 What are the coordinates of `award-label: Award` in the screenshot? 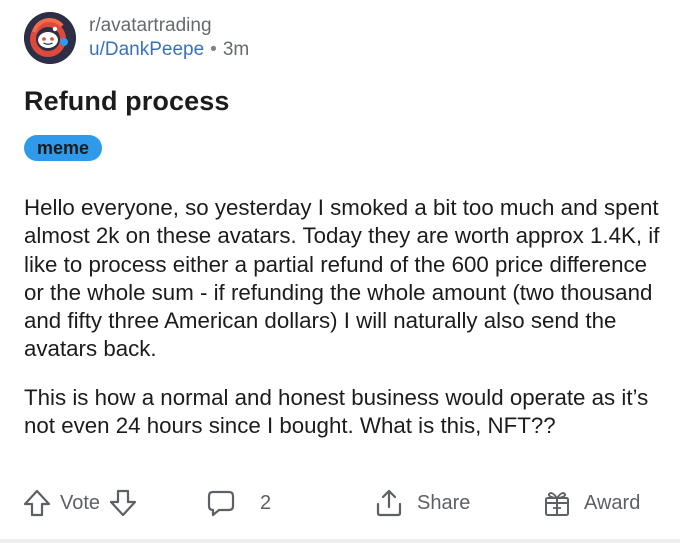 It's located at (612, 502).